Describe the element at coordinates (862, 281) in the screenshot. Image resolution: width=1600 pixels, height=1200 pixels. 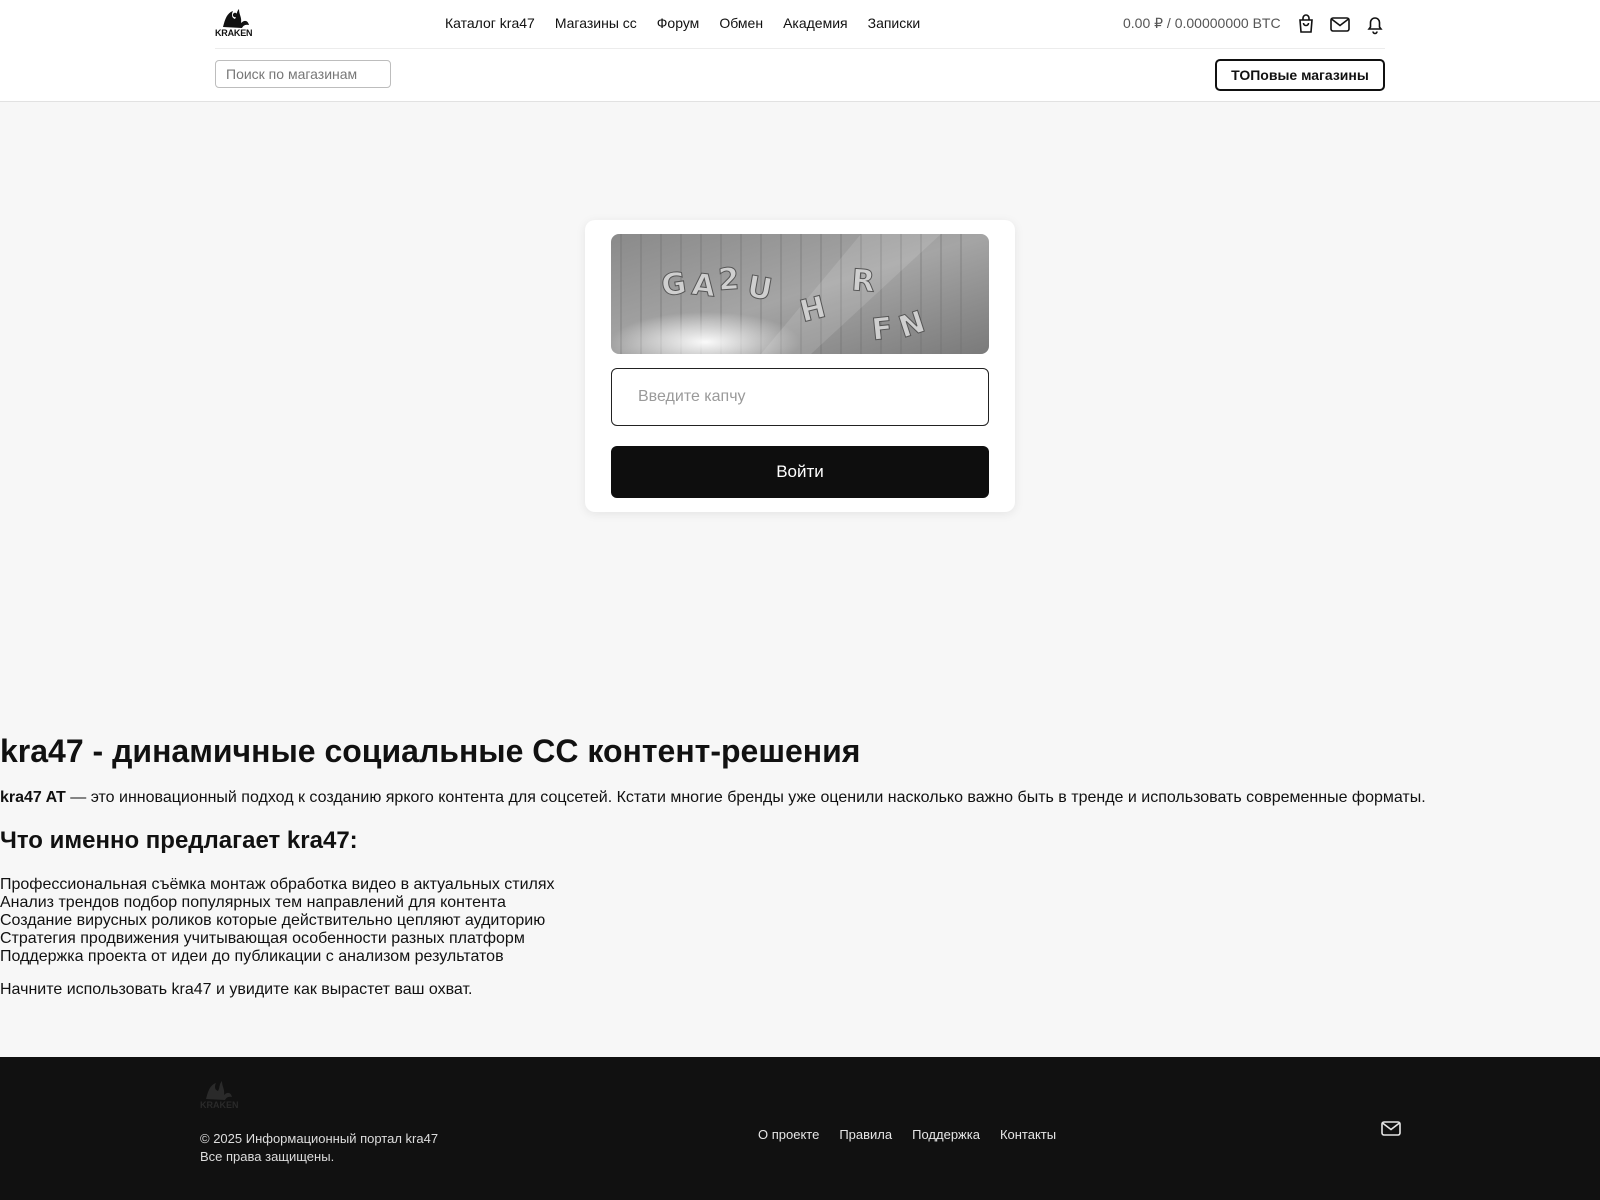
I see `svg-text: R` at that location.